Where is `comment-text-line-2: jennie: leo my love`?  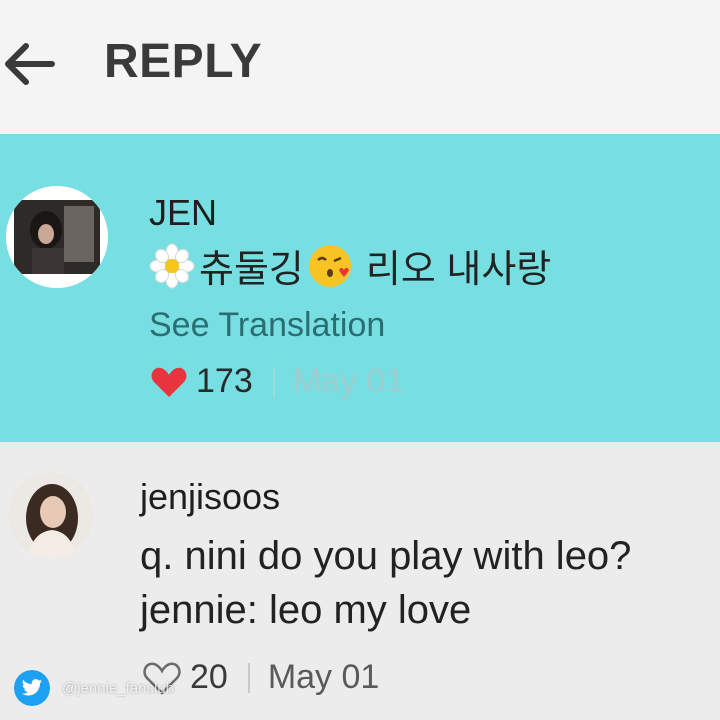 comment-text-line-2: jennie: leo my love is located at coordinates (306, 610).